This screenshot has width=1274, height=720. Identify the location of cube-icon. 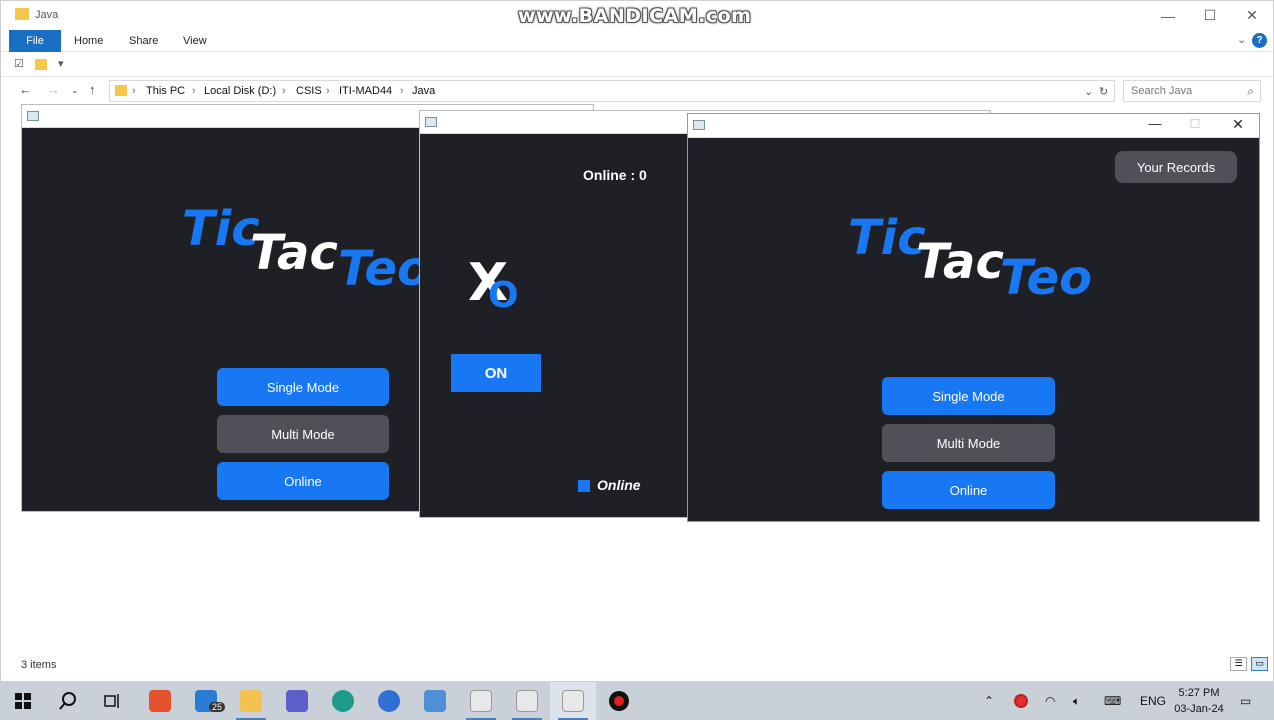
(435, 701).